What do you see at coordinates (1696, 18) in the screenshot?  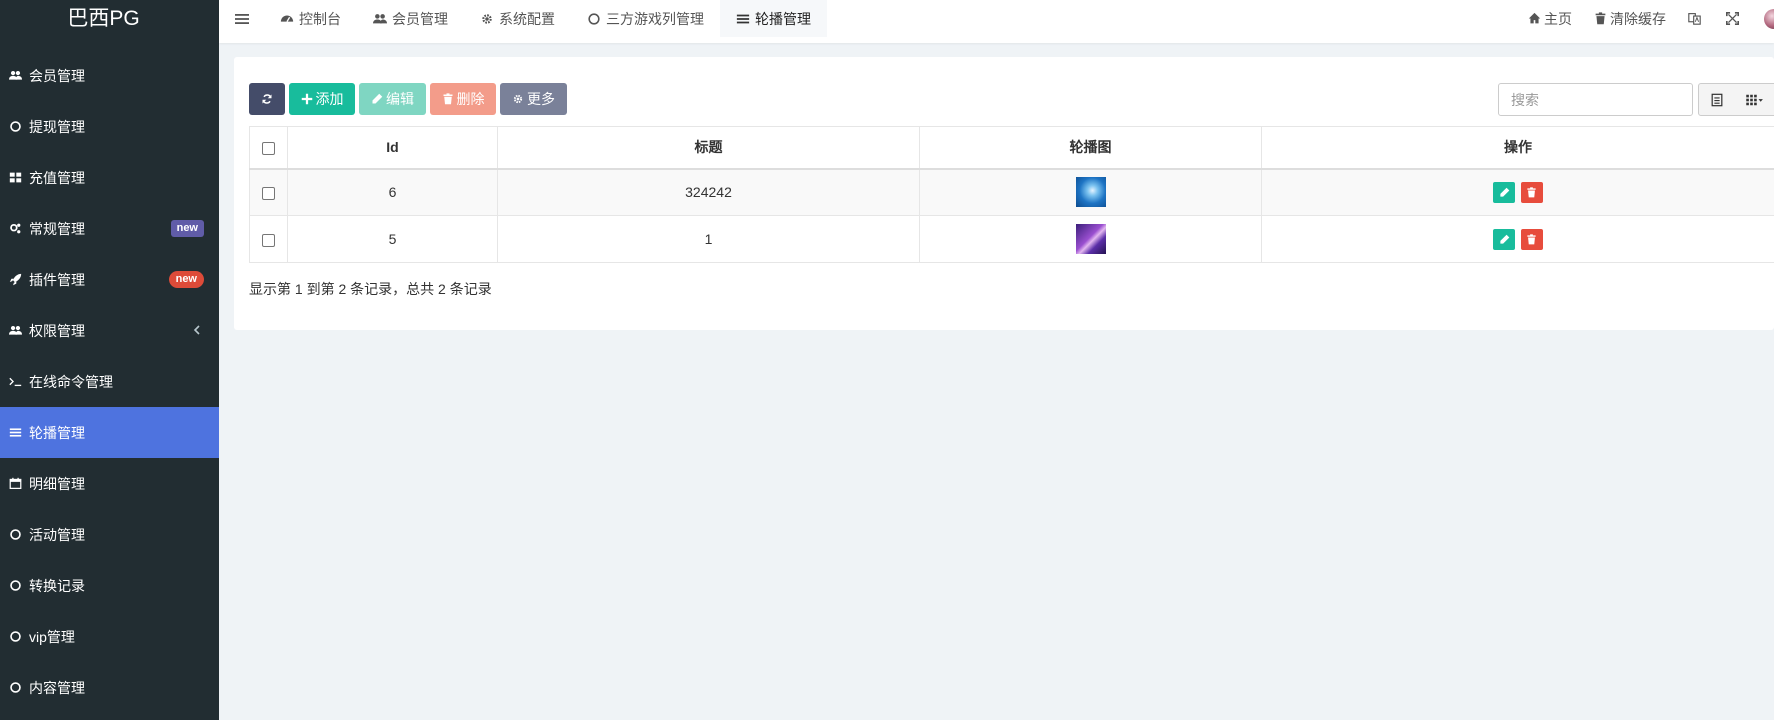 I see `translate-button` at bounding box center [1696, 18].